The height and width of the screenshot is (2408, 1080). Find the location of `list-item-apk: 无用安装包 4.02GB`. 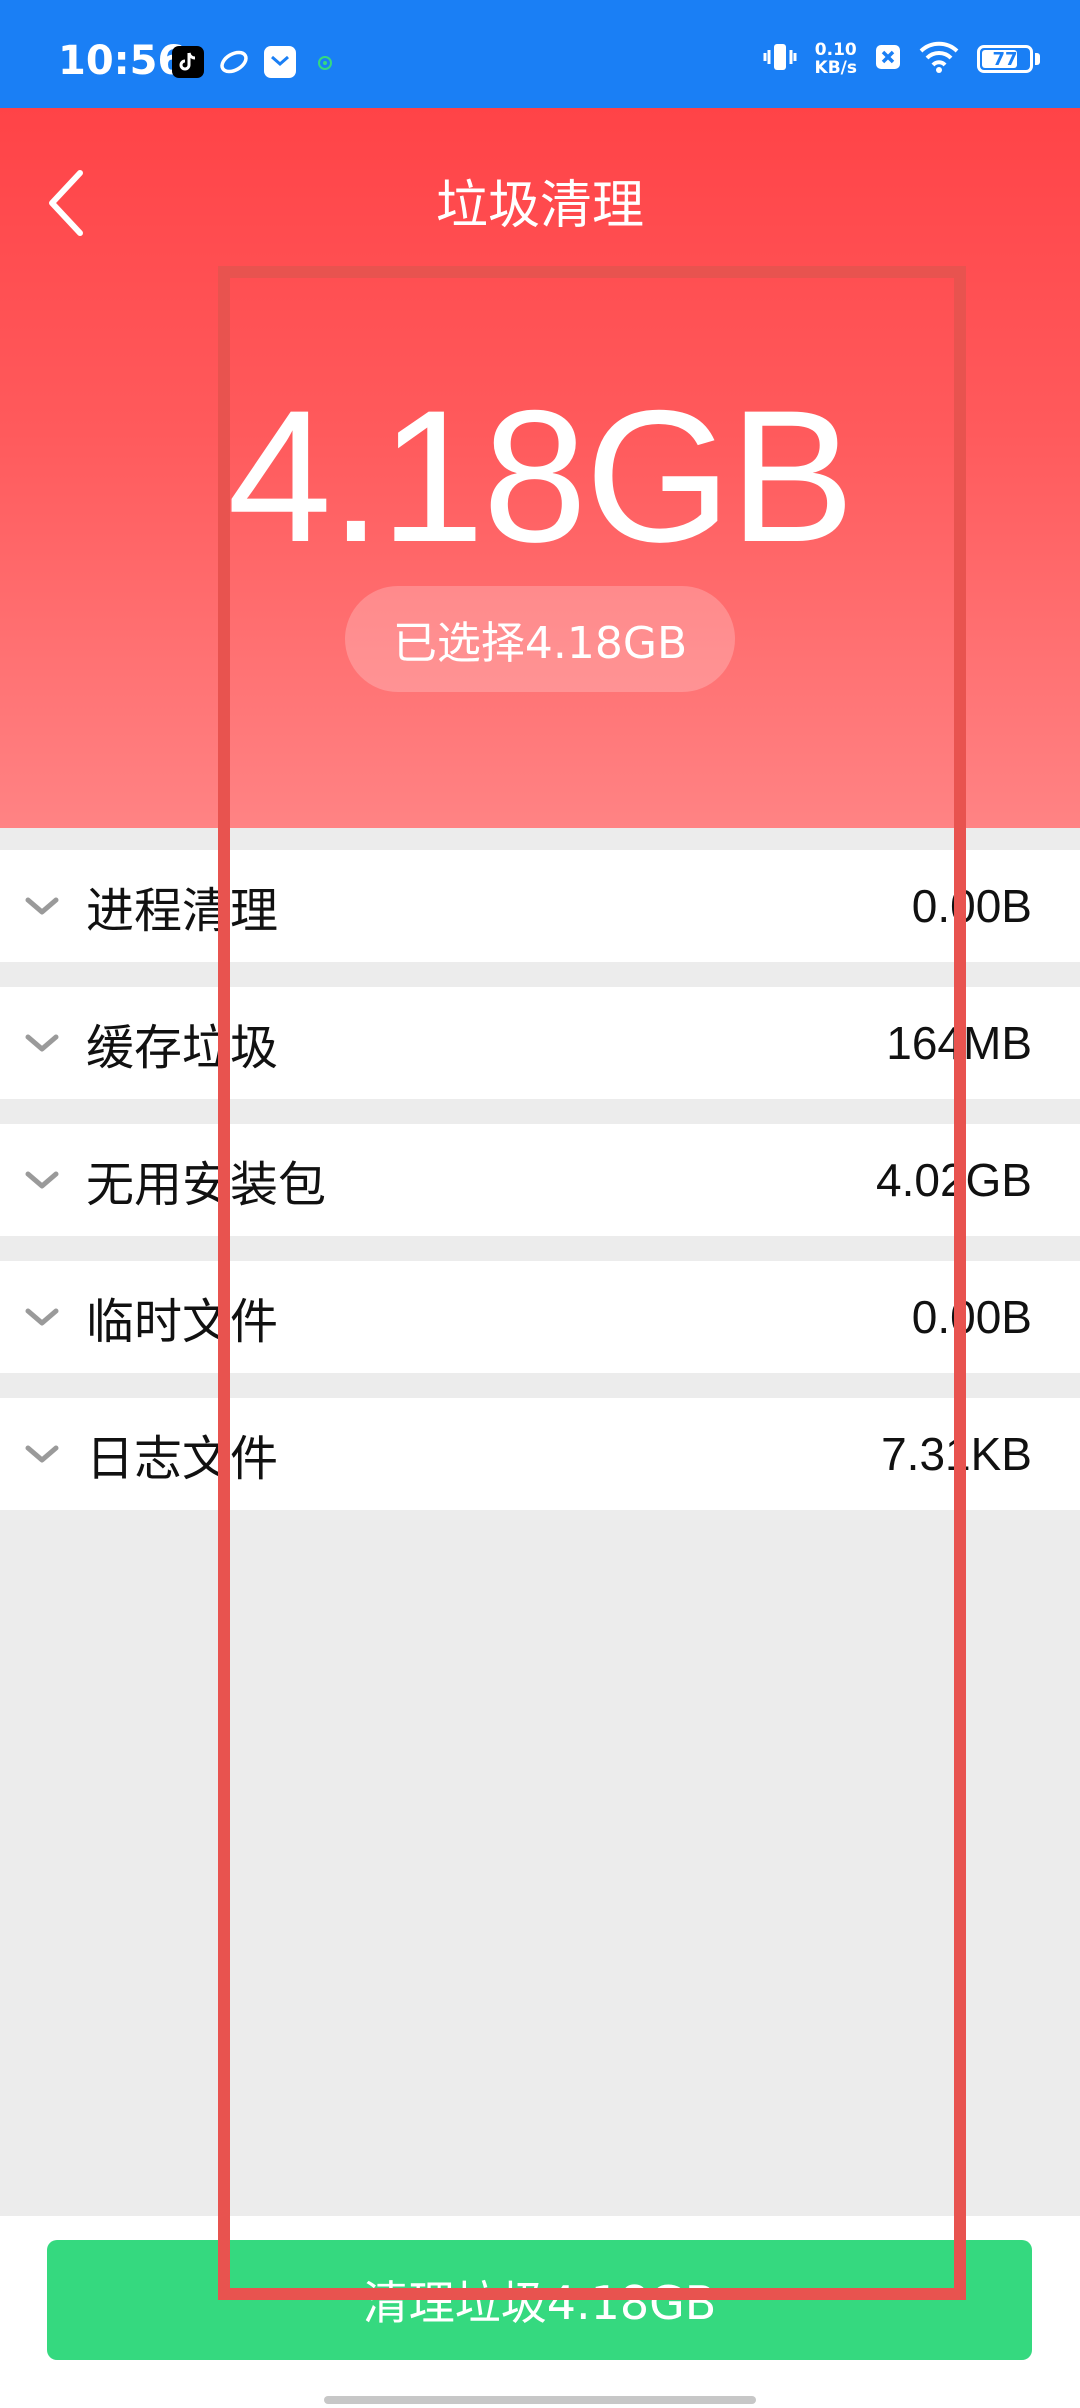

list-item-apk: 无用安装包 4.02GB is located at coordinates (540, 1180).